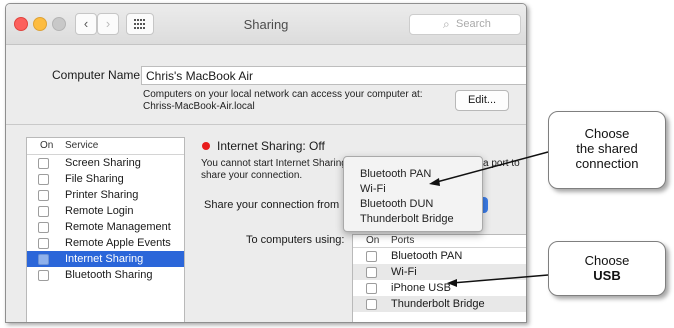 This screenshot has width=674, height=328. I want to click on status-indicator-icon, so click(206, 146).